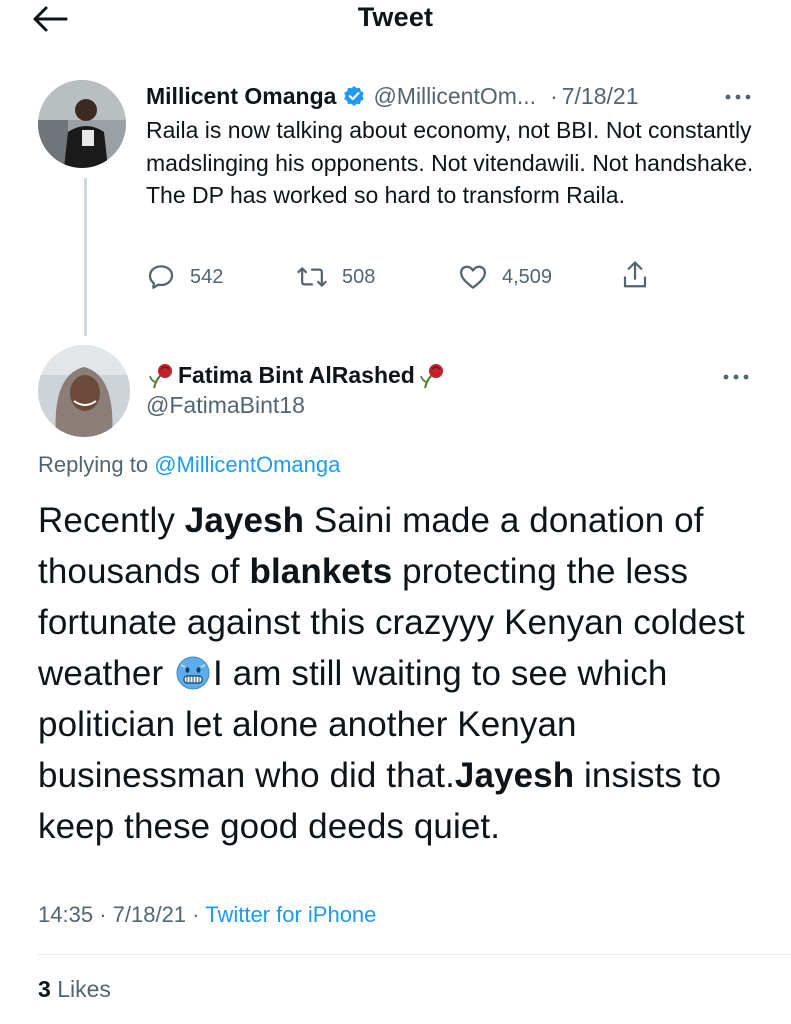 This screenshot has height=1024, width=791. What do you see at coordinates (395, 17) in the screenshot?
I see `page-title: Tweet` at bounding box center [395, 17].